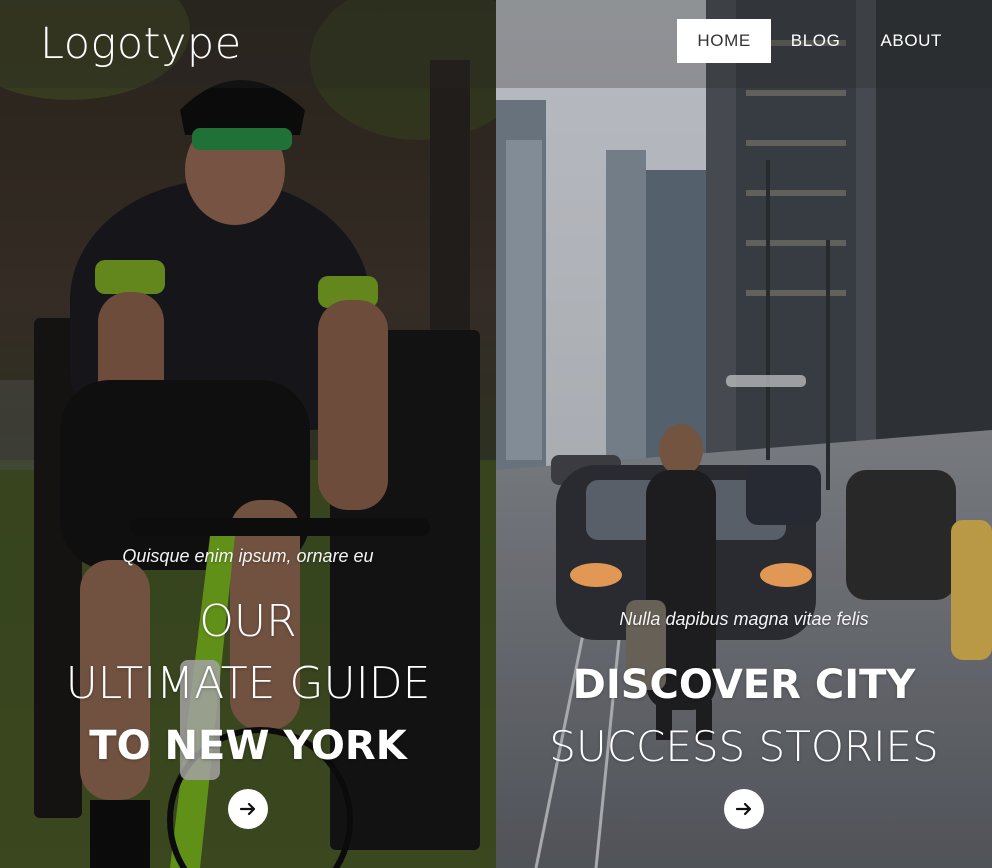  I want to click on story-right-arrow-button, so click(744, 809).